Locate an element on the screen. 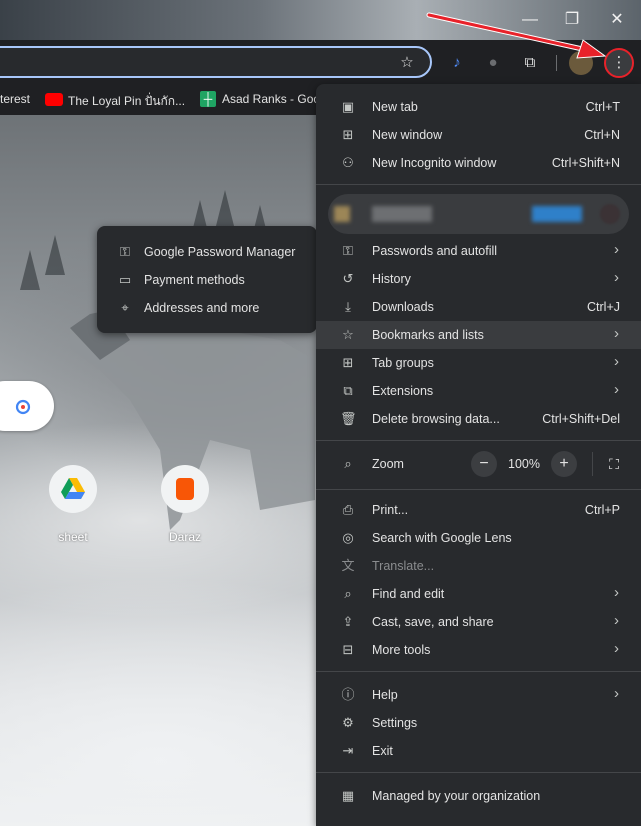 The height and width of the screenshot is (826, 641). menu-item-label: More tools is located at coordinates (401, 650).